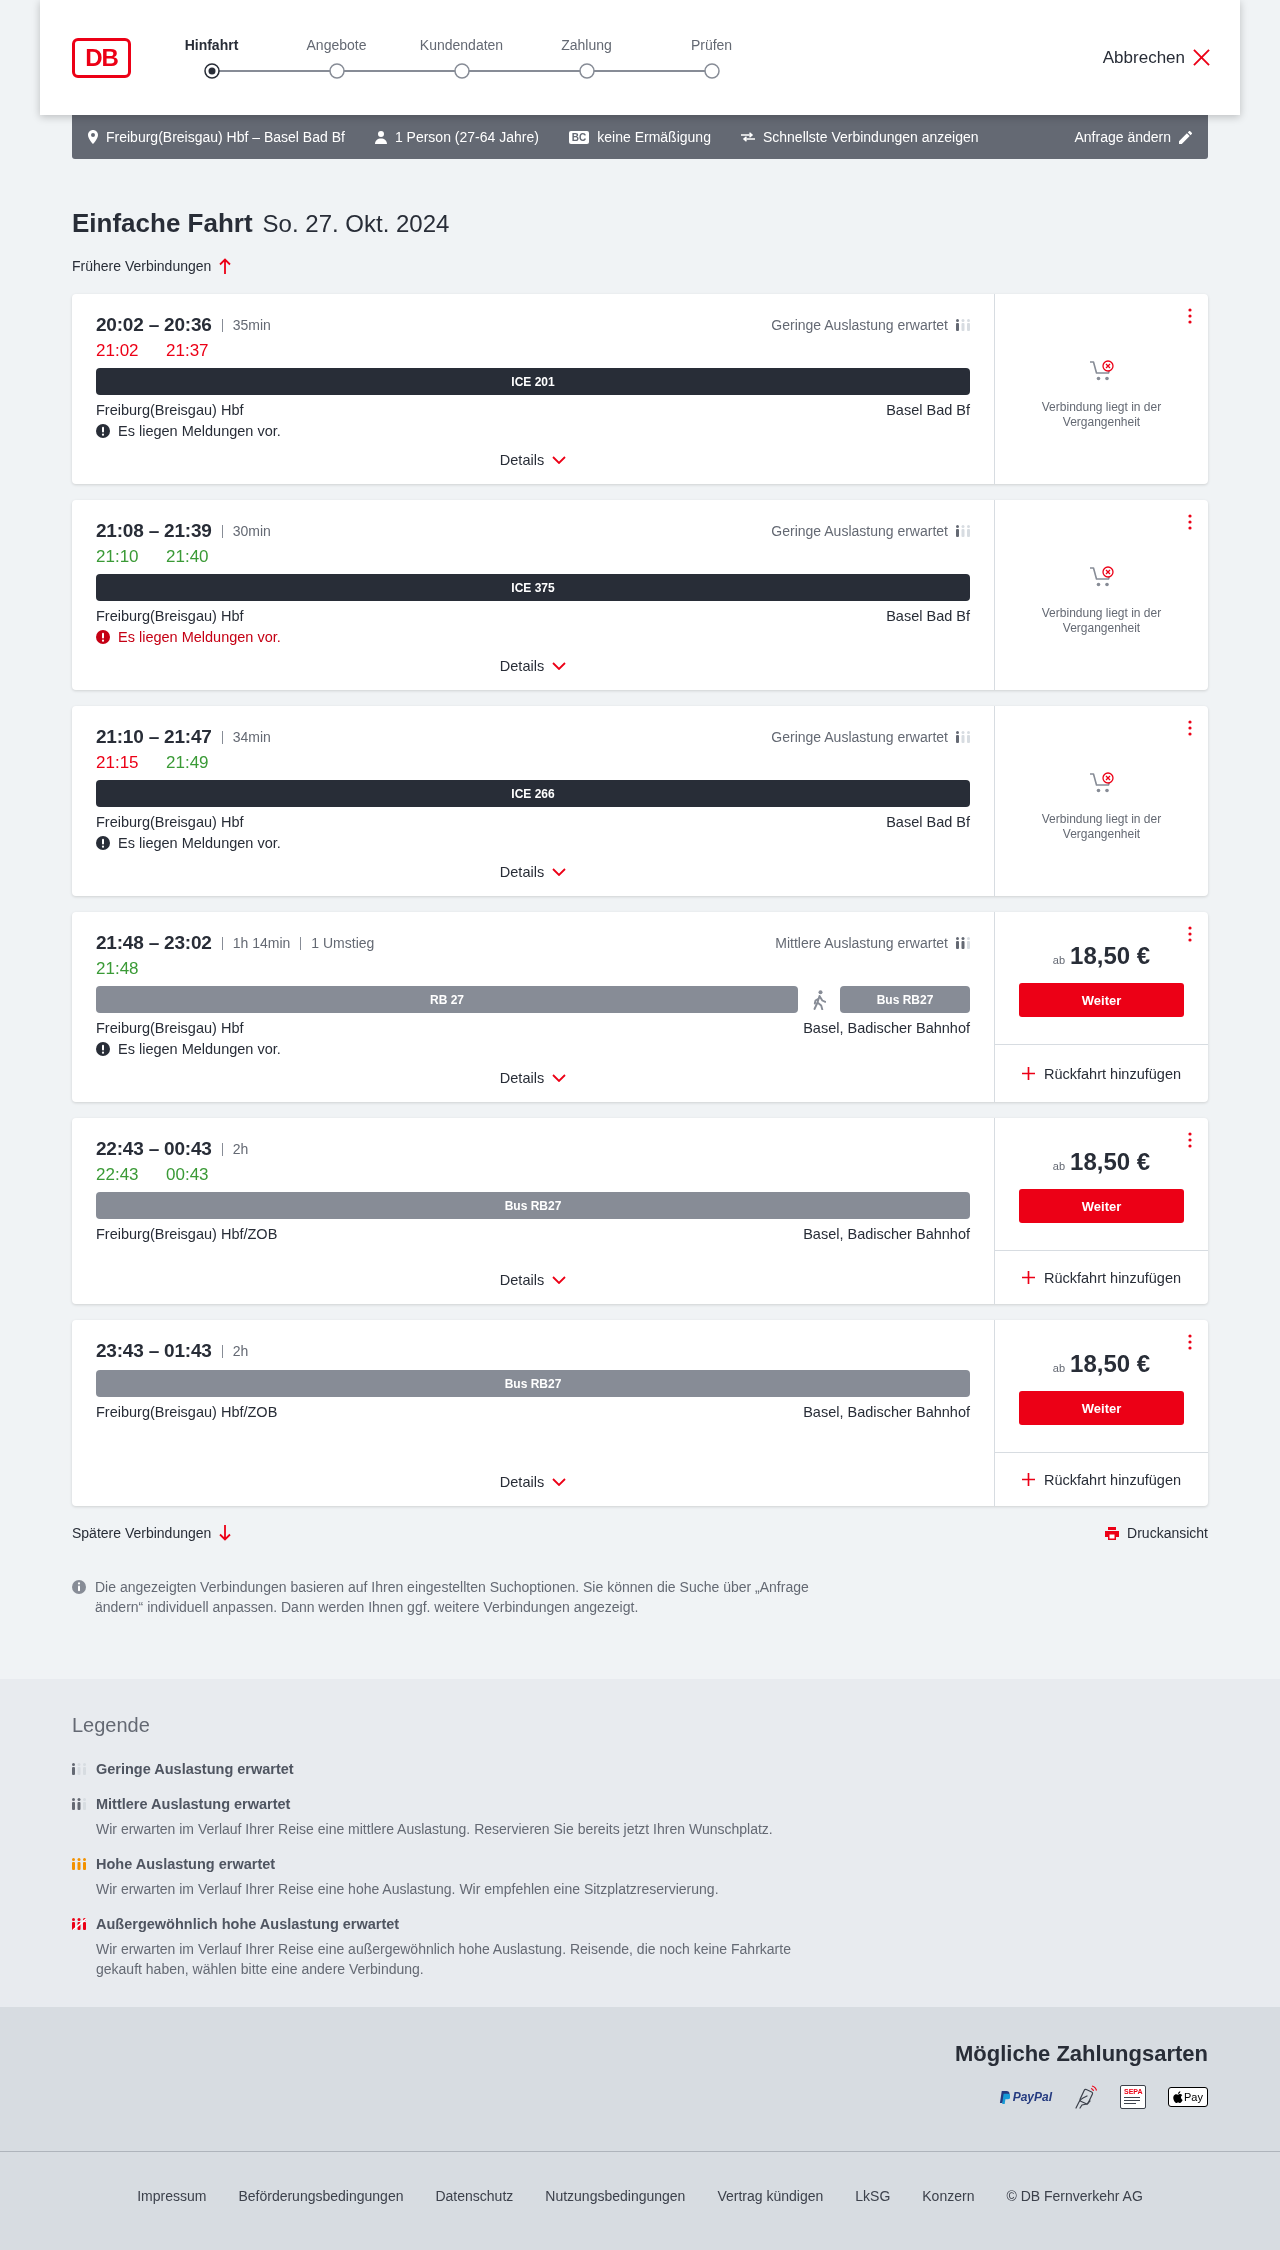 The image size is (1280, 2250). I want to click on payment-methods-title: Mögliche Zahlungsarten, so click(1081, 2054).